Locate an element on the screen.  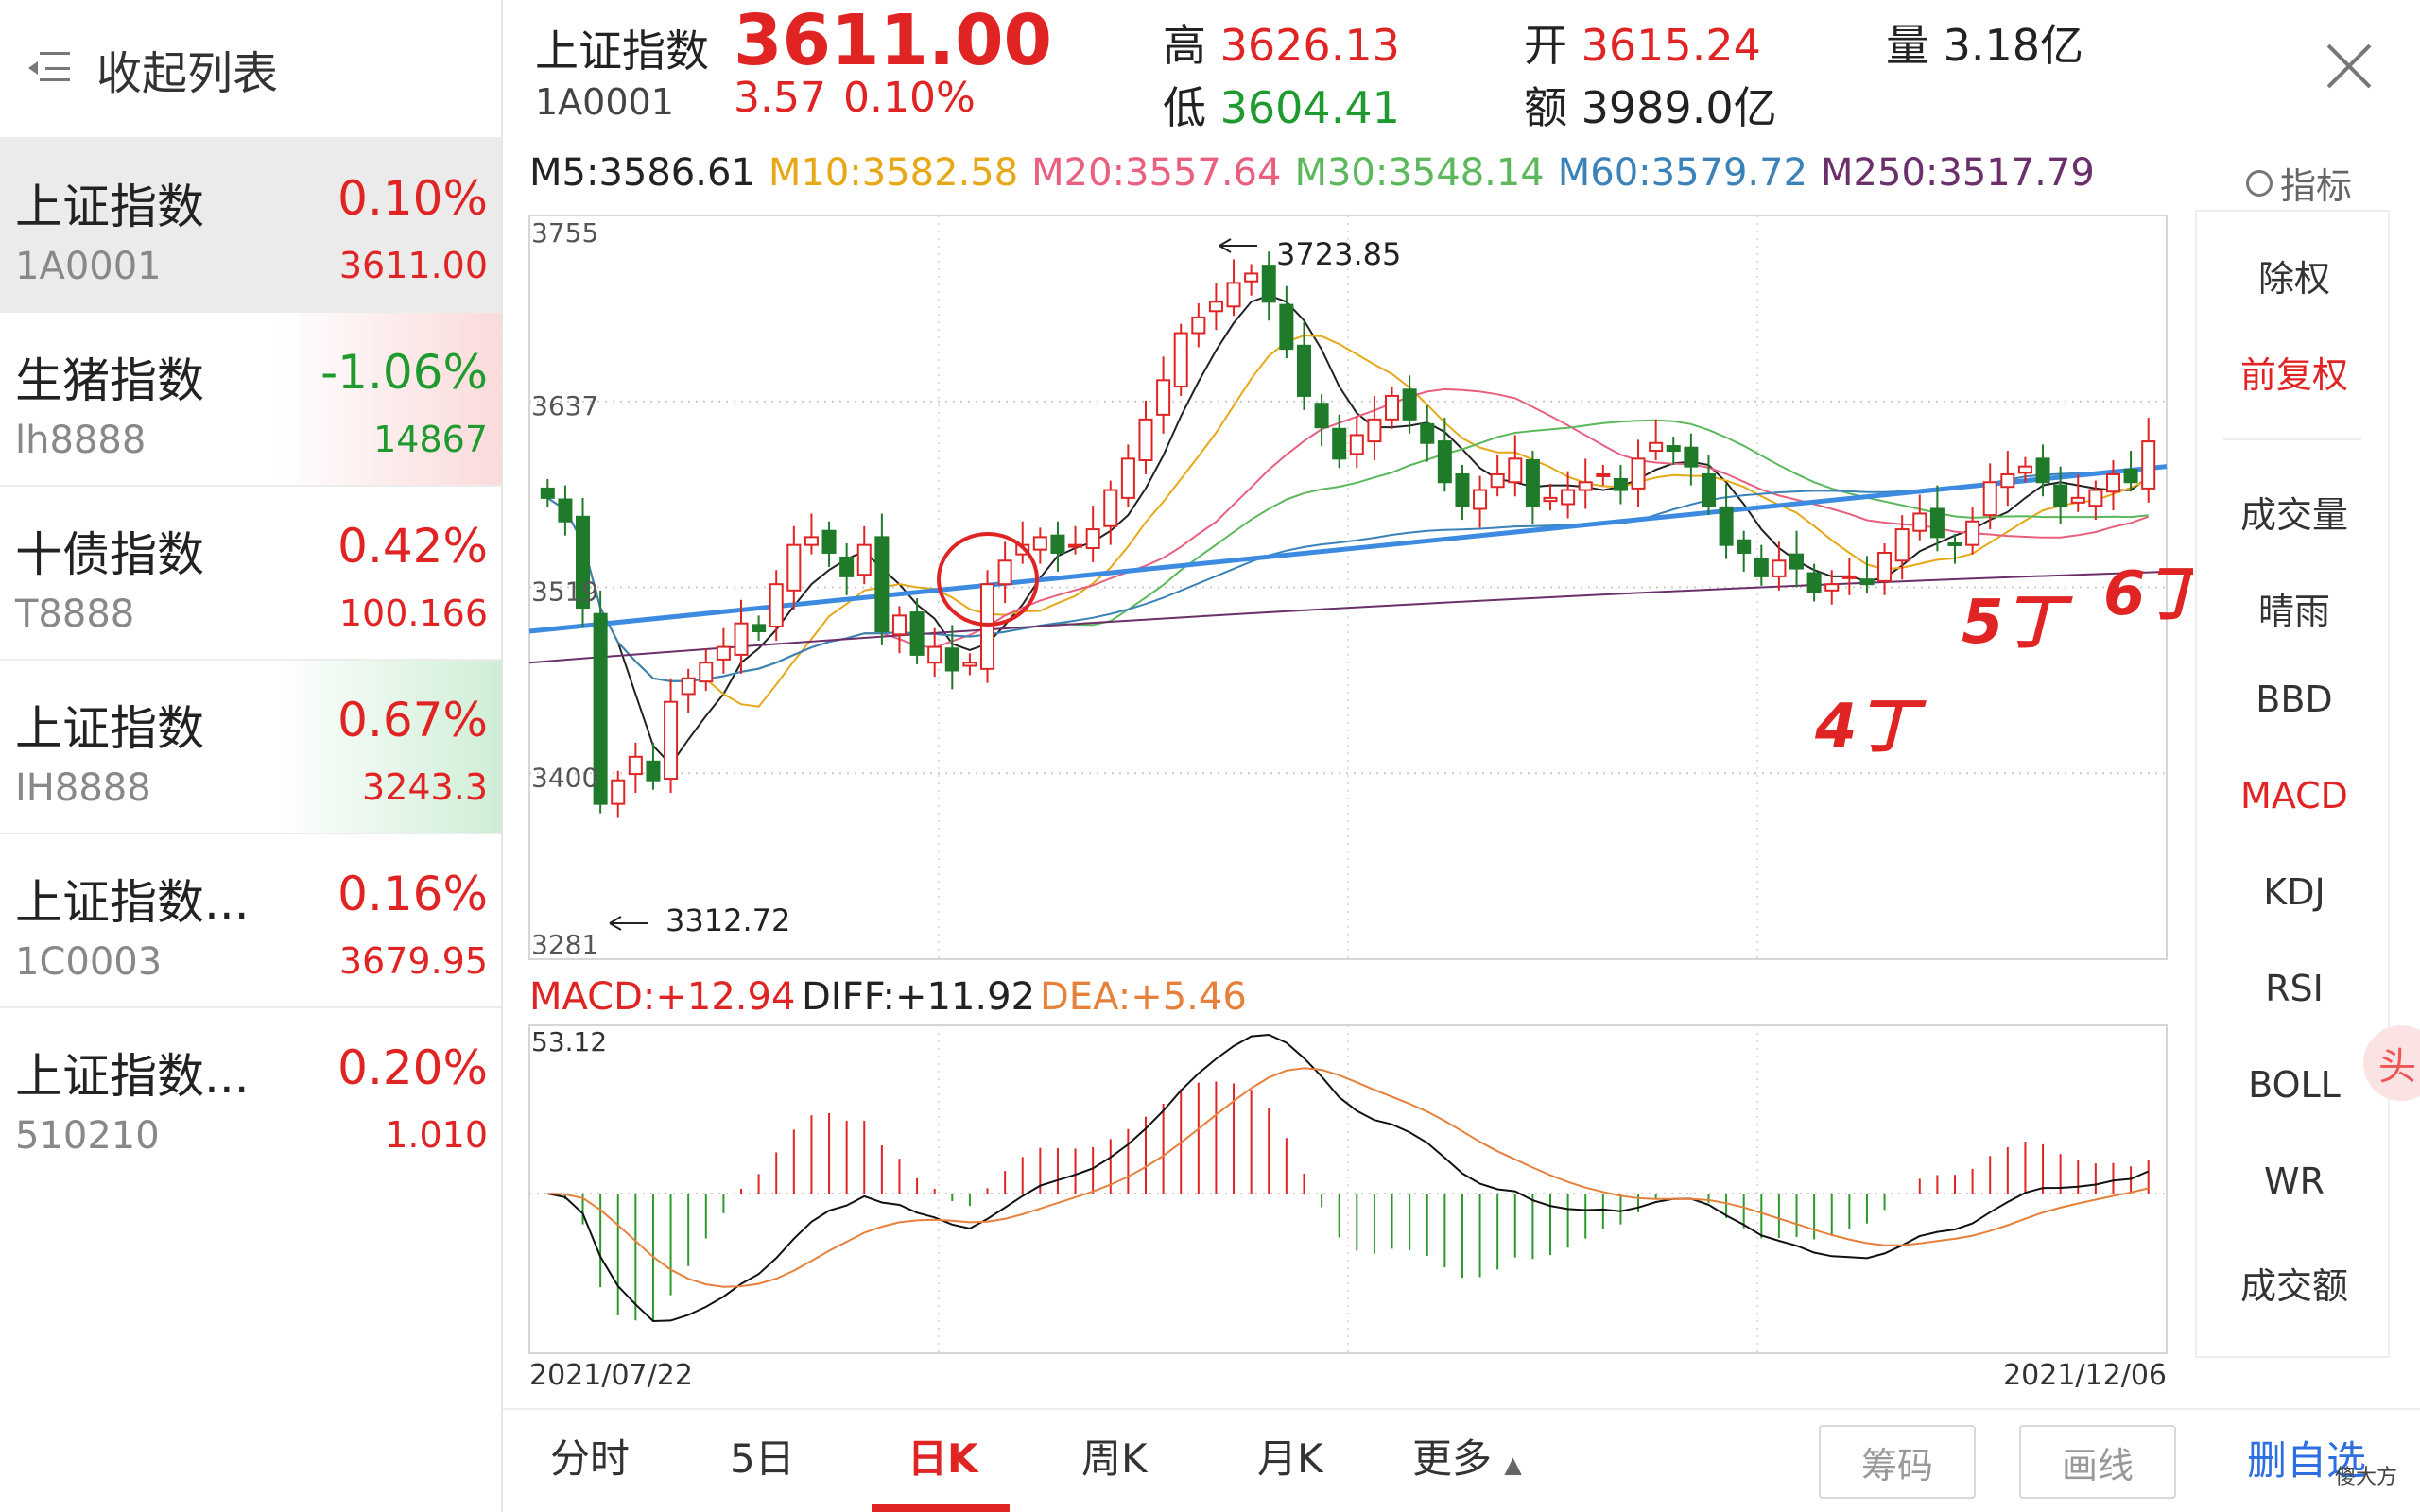
indicator-menu-divider is located at coordinates (2292, 439).